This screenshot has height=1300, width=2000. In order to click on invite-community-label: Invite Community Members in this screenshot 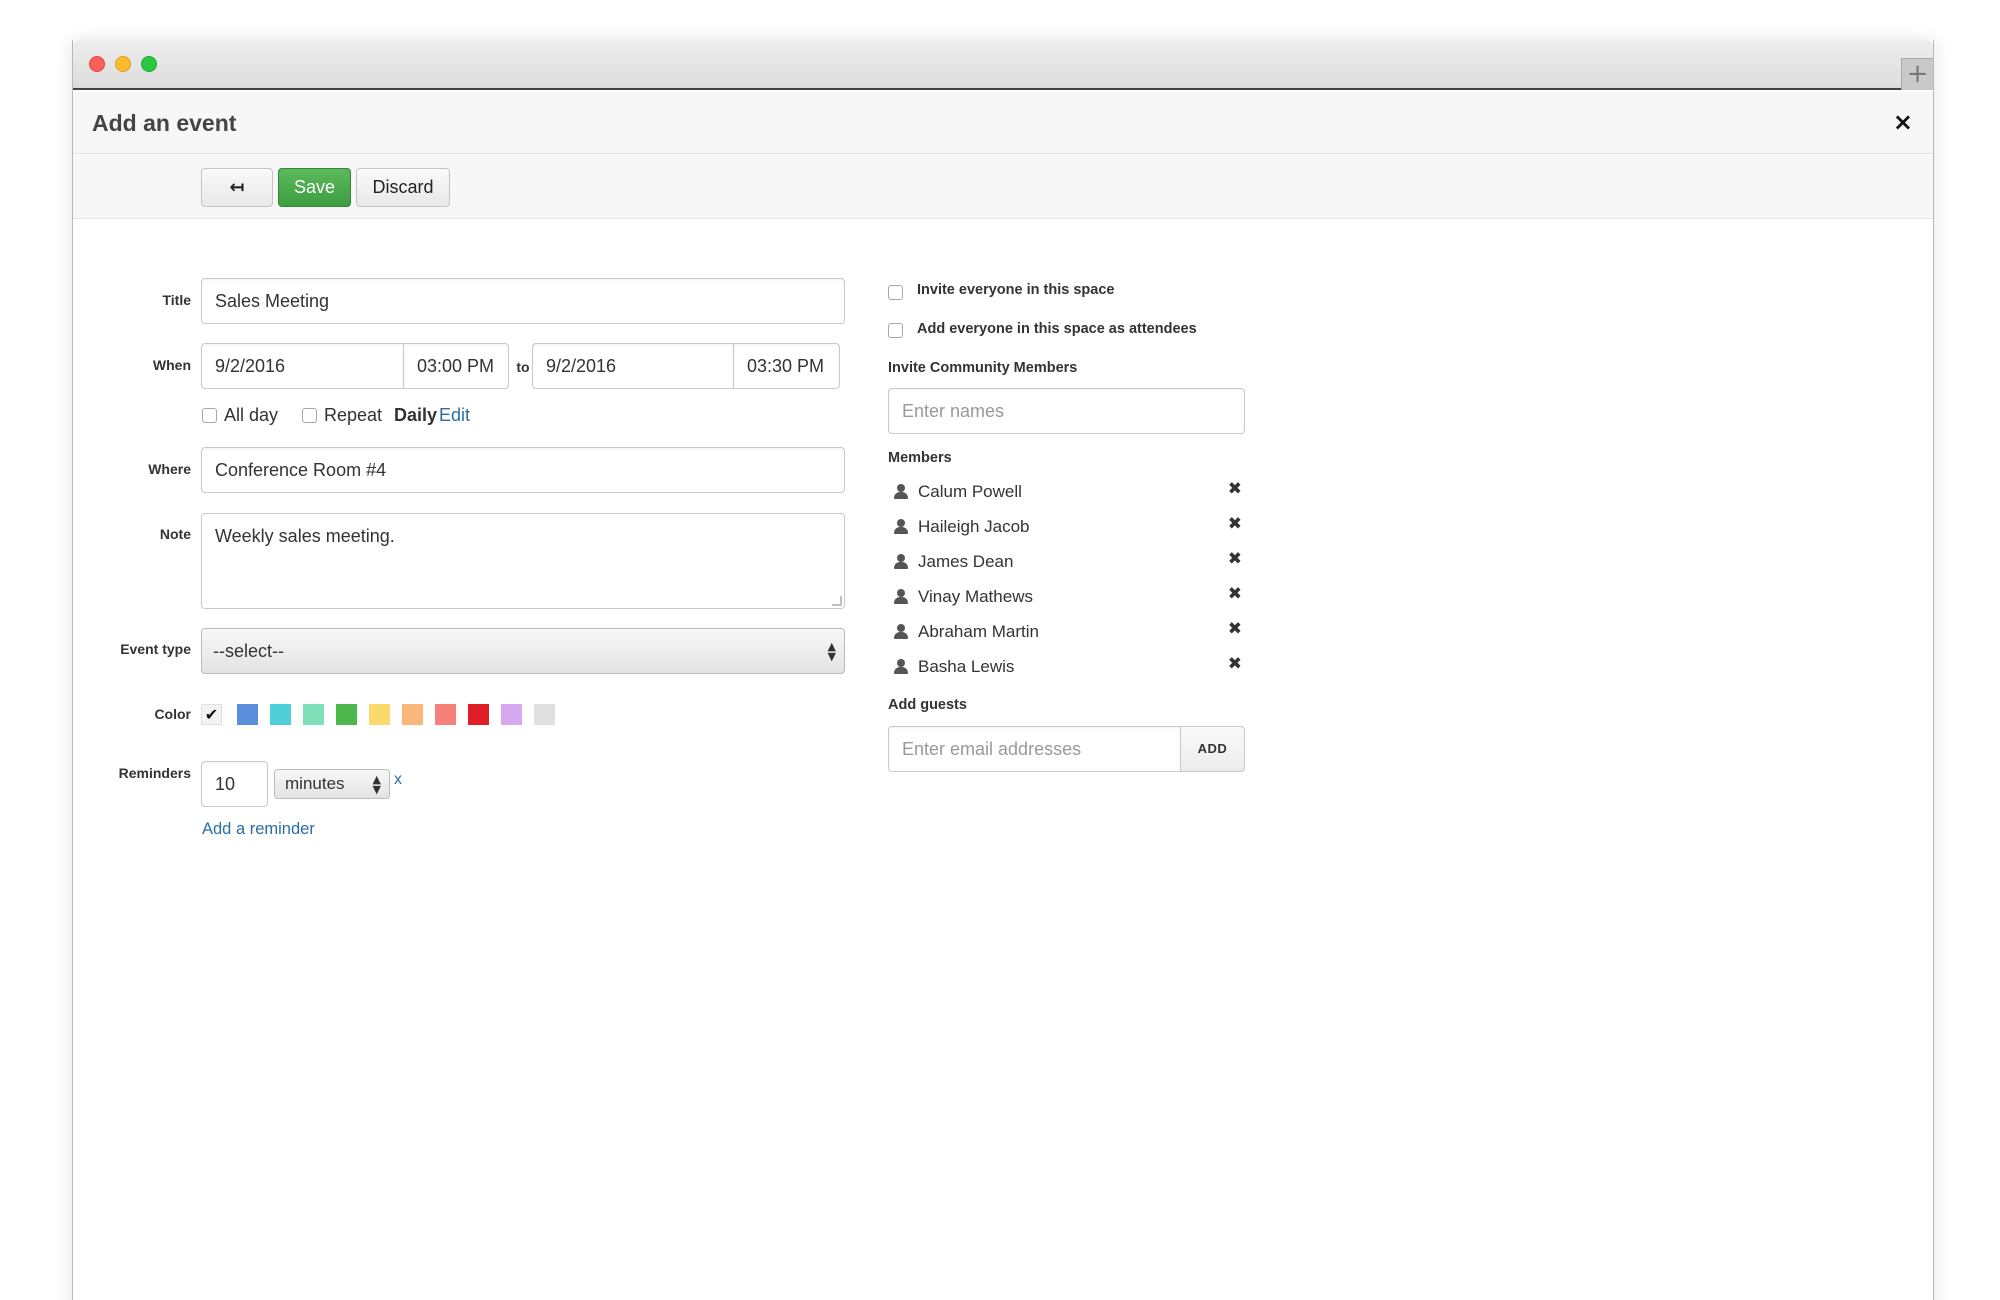, I will do `click(983, 368)`.